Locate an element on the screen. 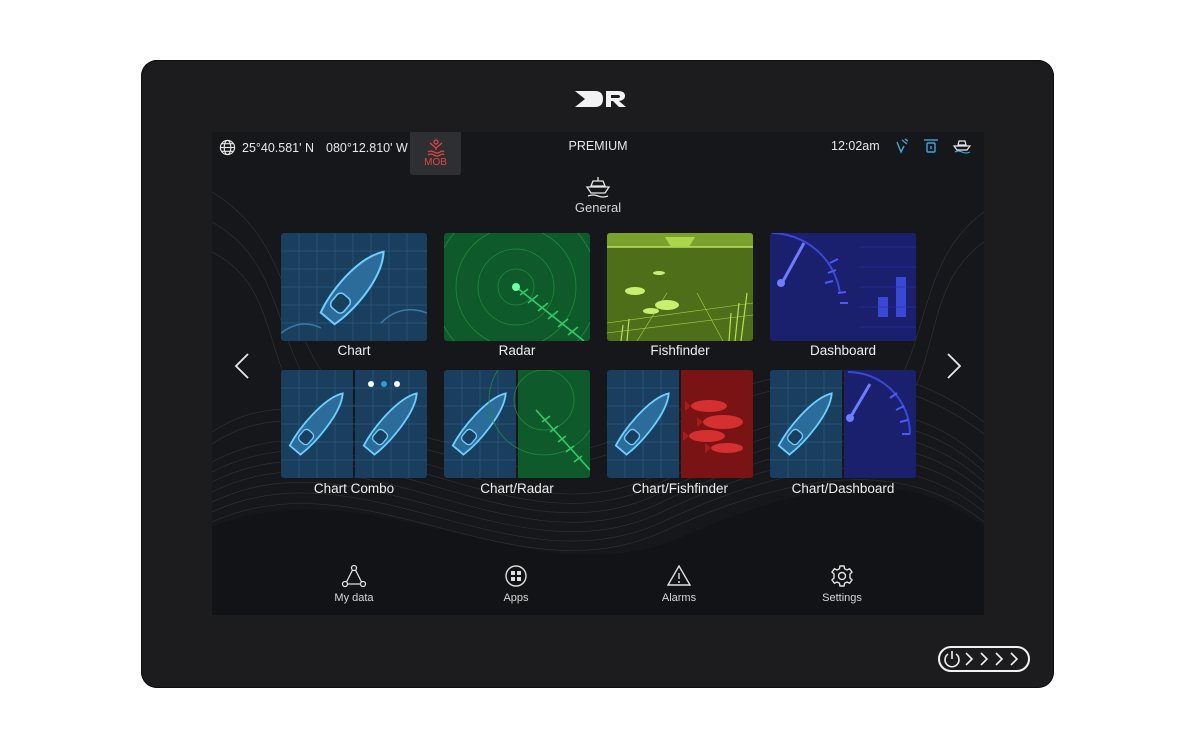 The width and height of the screenshot is (1200, 748). dashboard-thumbnail is located at coordinates (843, 287).